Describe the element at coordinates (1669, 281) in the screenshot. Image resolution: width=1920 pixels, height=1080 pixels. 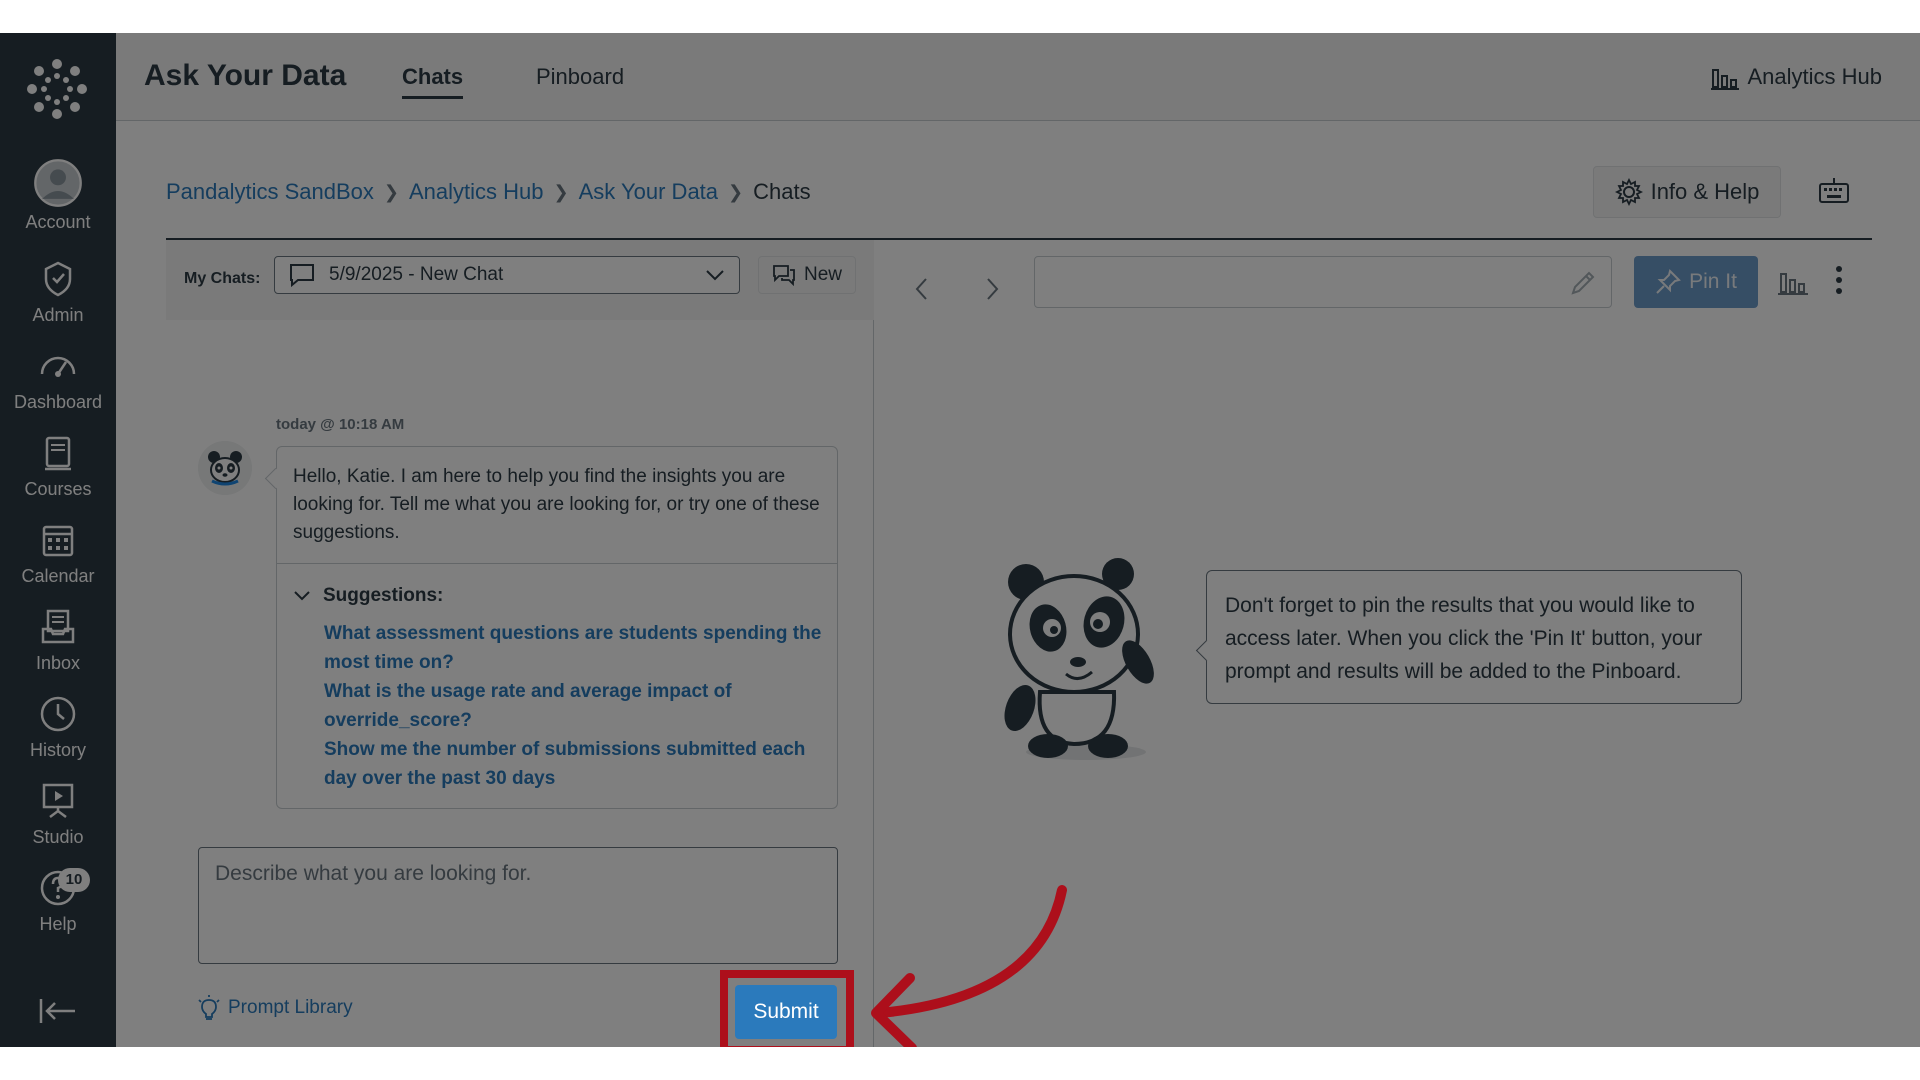
I see `pin-icon` at that location.